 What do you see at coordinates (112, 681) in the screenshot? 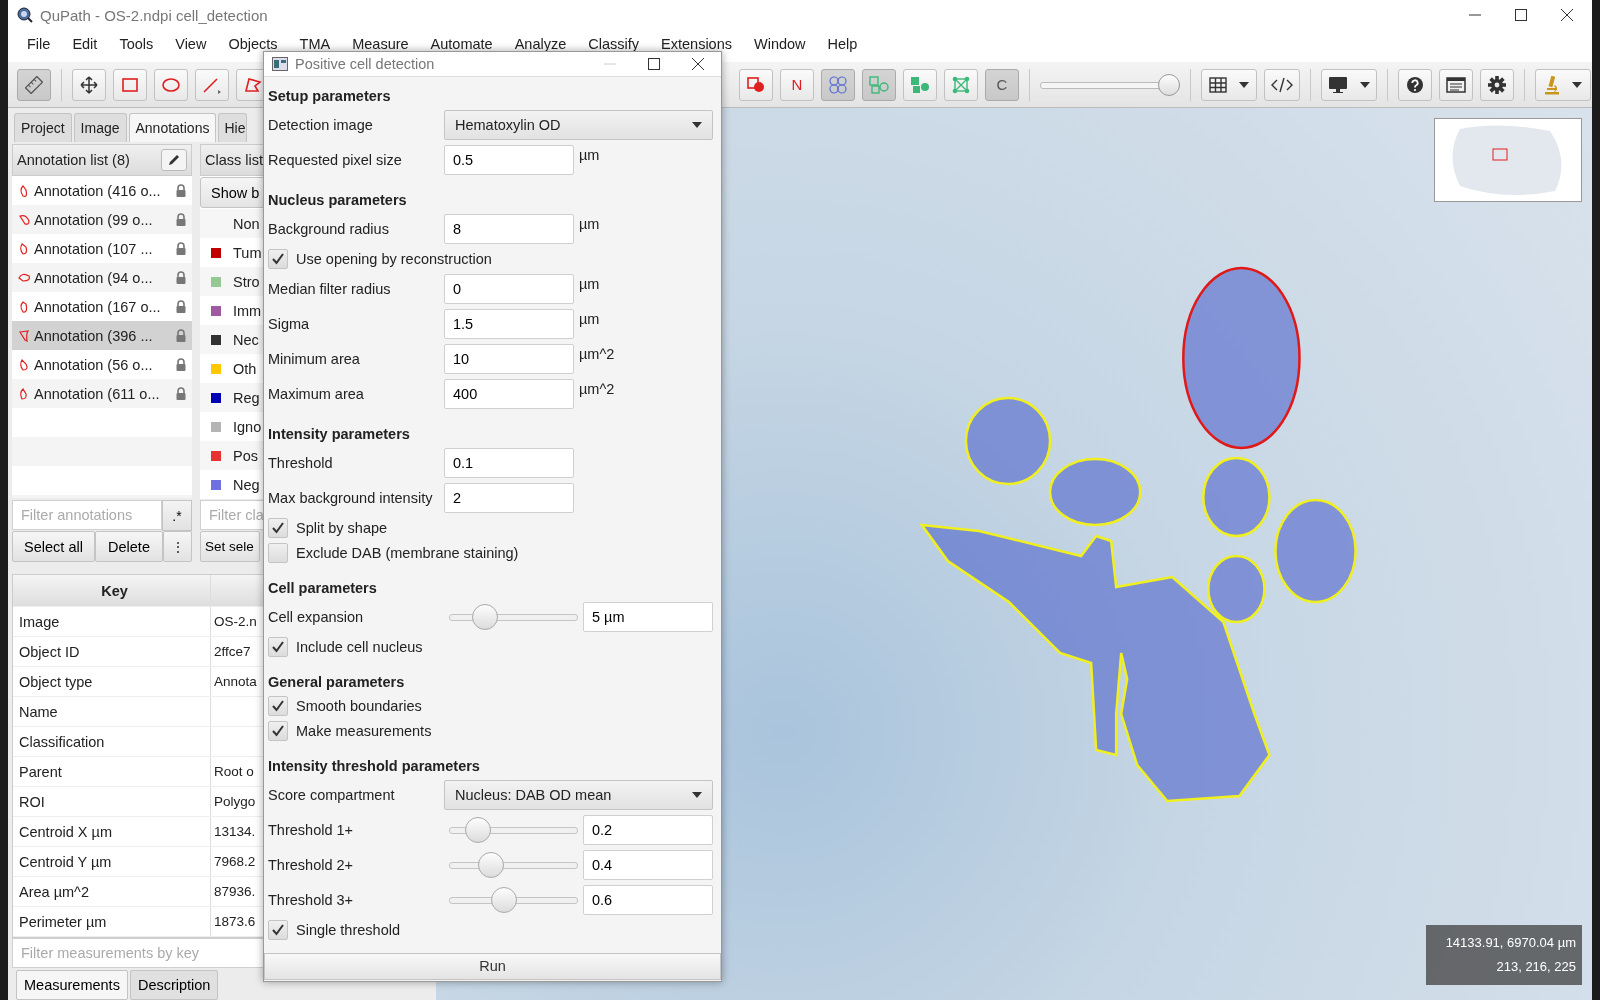
I see `table-cell: Object type` at bounding box center [112, 681].